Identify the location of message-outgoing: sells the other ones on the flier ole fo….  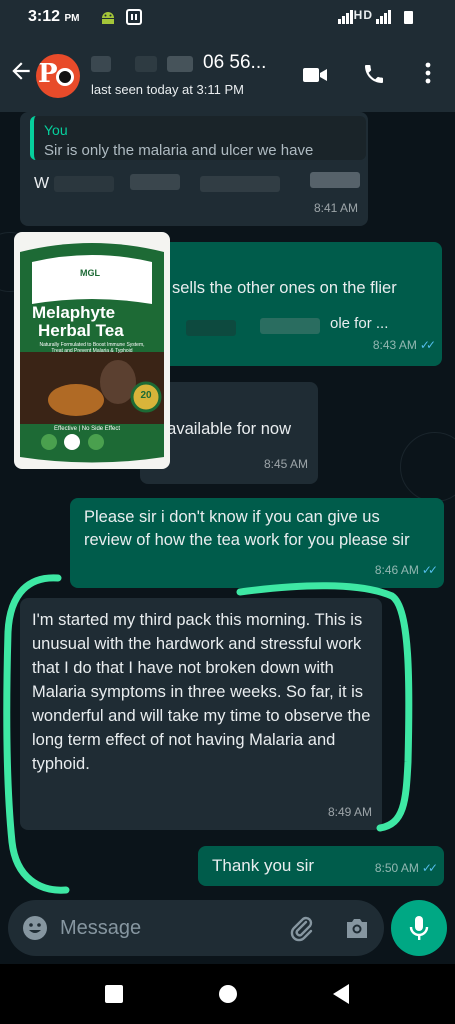
(296, 304).